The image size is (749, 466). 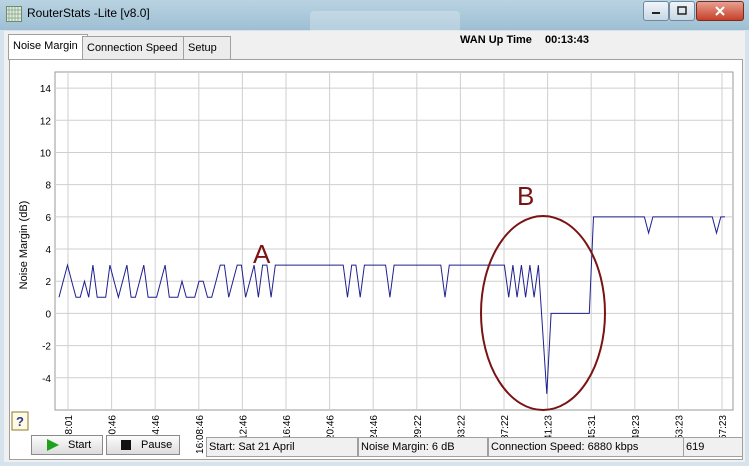 I want to click on close-button, so click(x=720, y=11).